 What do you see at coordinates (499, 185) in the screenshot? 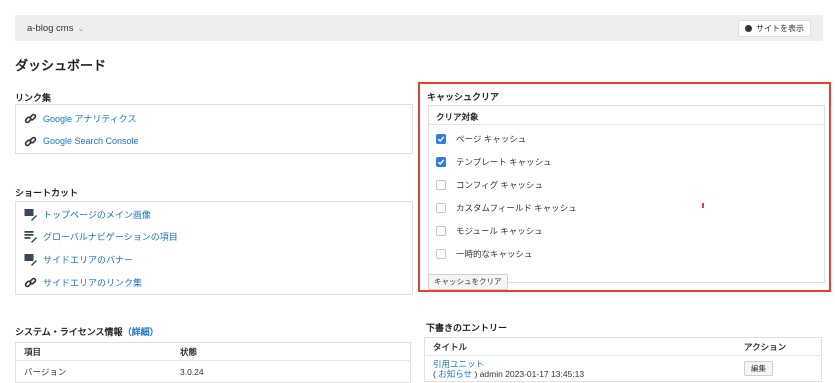
I see `cache-option-label: コンフィグ キャッシュ` at bounding box center [499, 185].